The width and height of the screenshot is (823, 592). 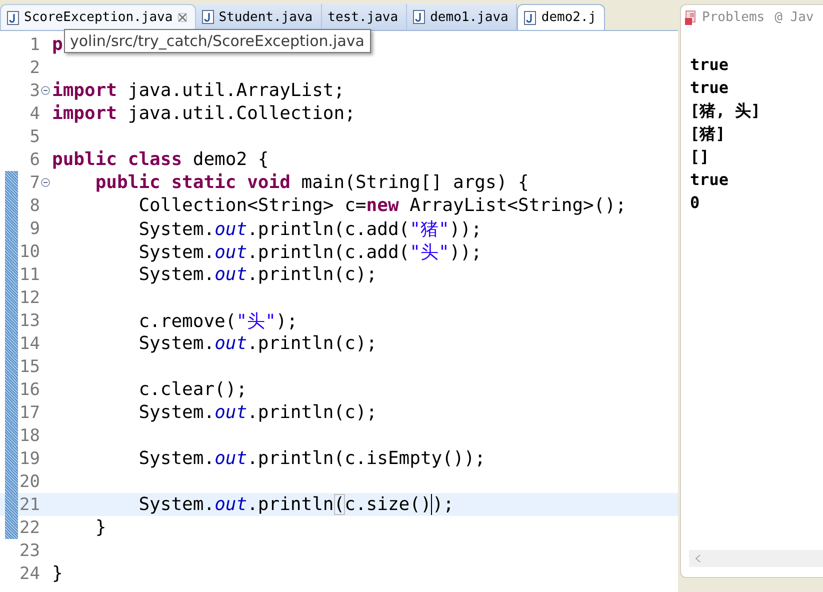 I want to click on editor-tab: test.java, so click(x=365, y=17).